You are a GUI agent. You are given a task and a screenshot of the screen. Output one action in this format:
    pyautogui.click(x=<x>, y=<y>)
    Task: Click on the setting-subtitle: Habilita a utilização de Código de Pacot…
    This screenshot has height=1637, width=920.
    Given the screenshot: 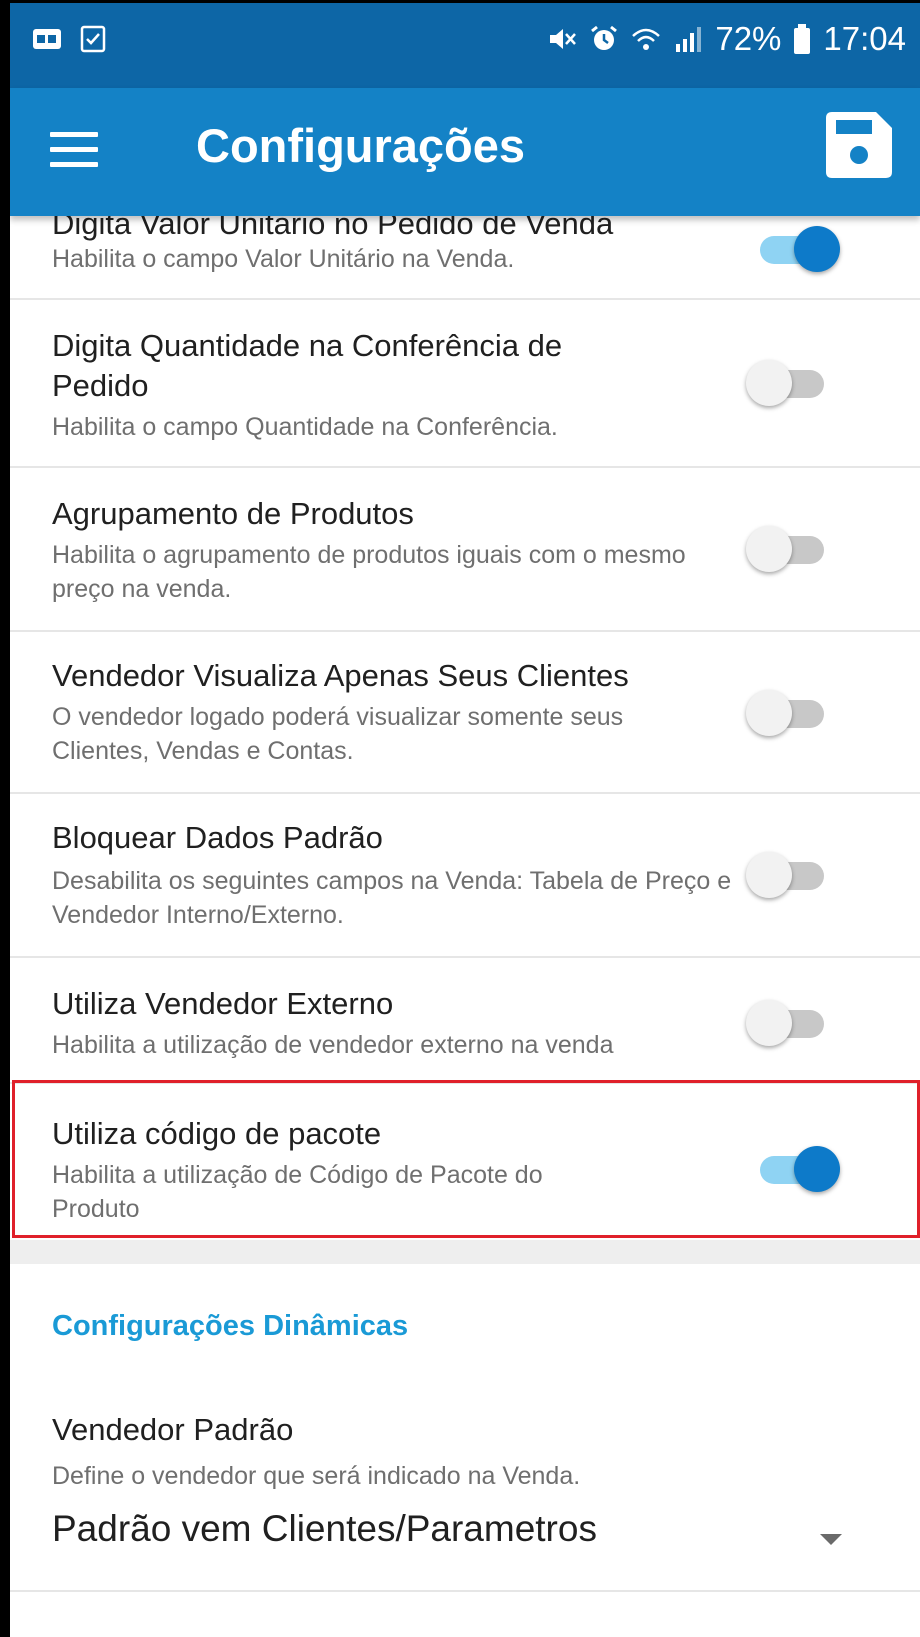 What is the action you would take?
    pyautogui.click(x=297, y=1192)
    